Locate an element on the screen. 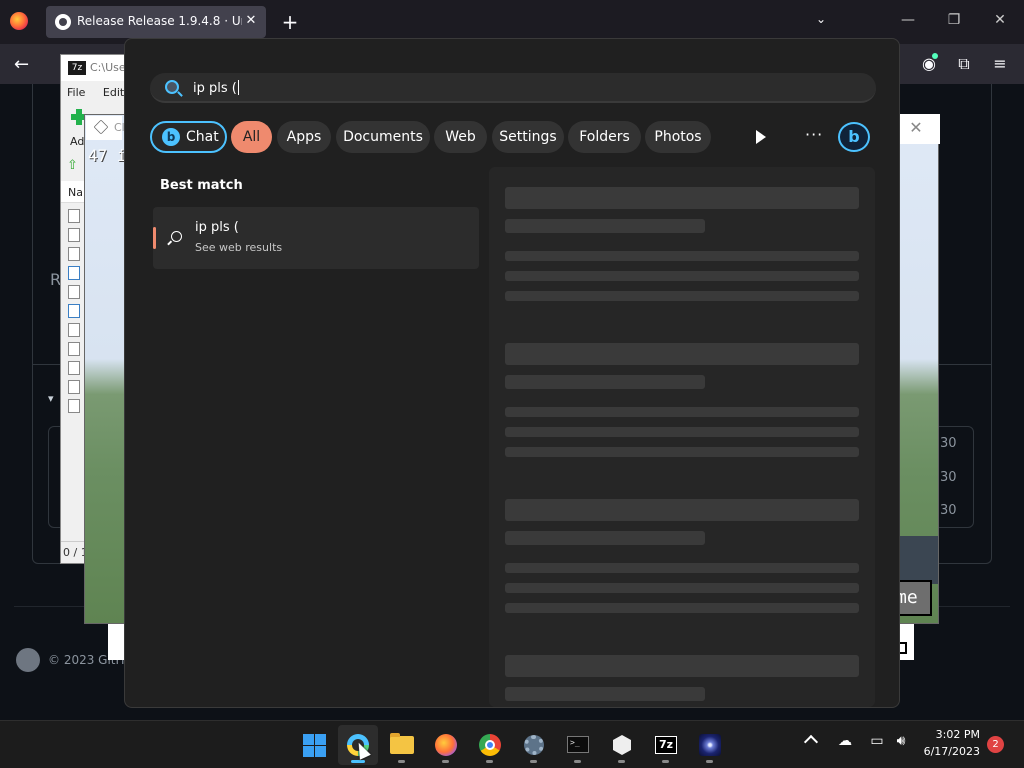  account-badge is located at coordinates (935, 56).